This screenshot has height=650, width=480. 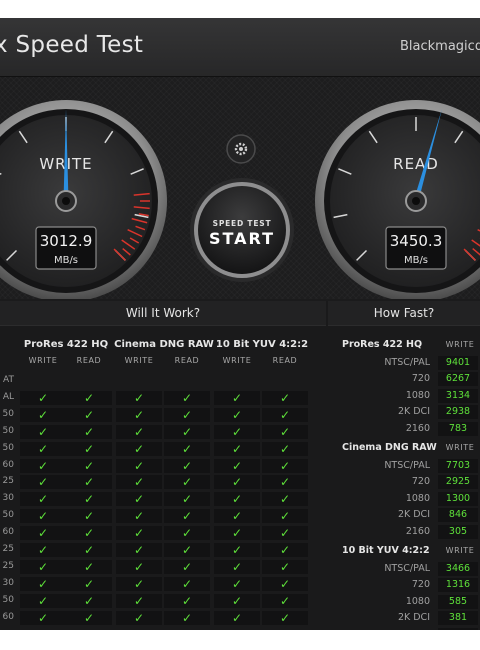 What do you see at coordinates (83, 199) in the screenshot?
I see `write-gauge: WRITE 3012.9 MB/s` at bounding box center [83, 199].